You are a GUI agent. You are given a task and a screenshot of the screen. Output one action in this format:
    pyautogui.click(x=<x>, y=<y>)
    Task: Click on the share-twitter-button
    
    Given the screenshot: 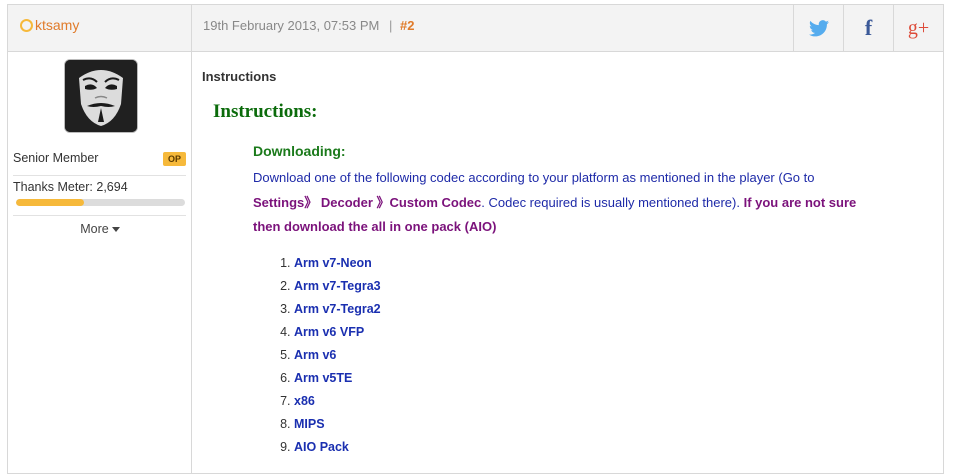 What is the action you would take?
    pyautogui.click(x=818, y=28)
    